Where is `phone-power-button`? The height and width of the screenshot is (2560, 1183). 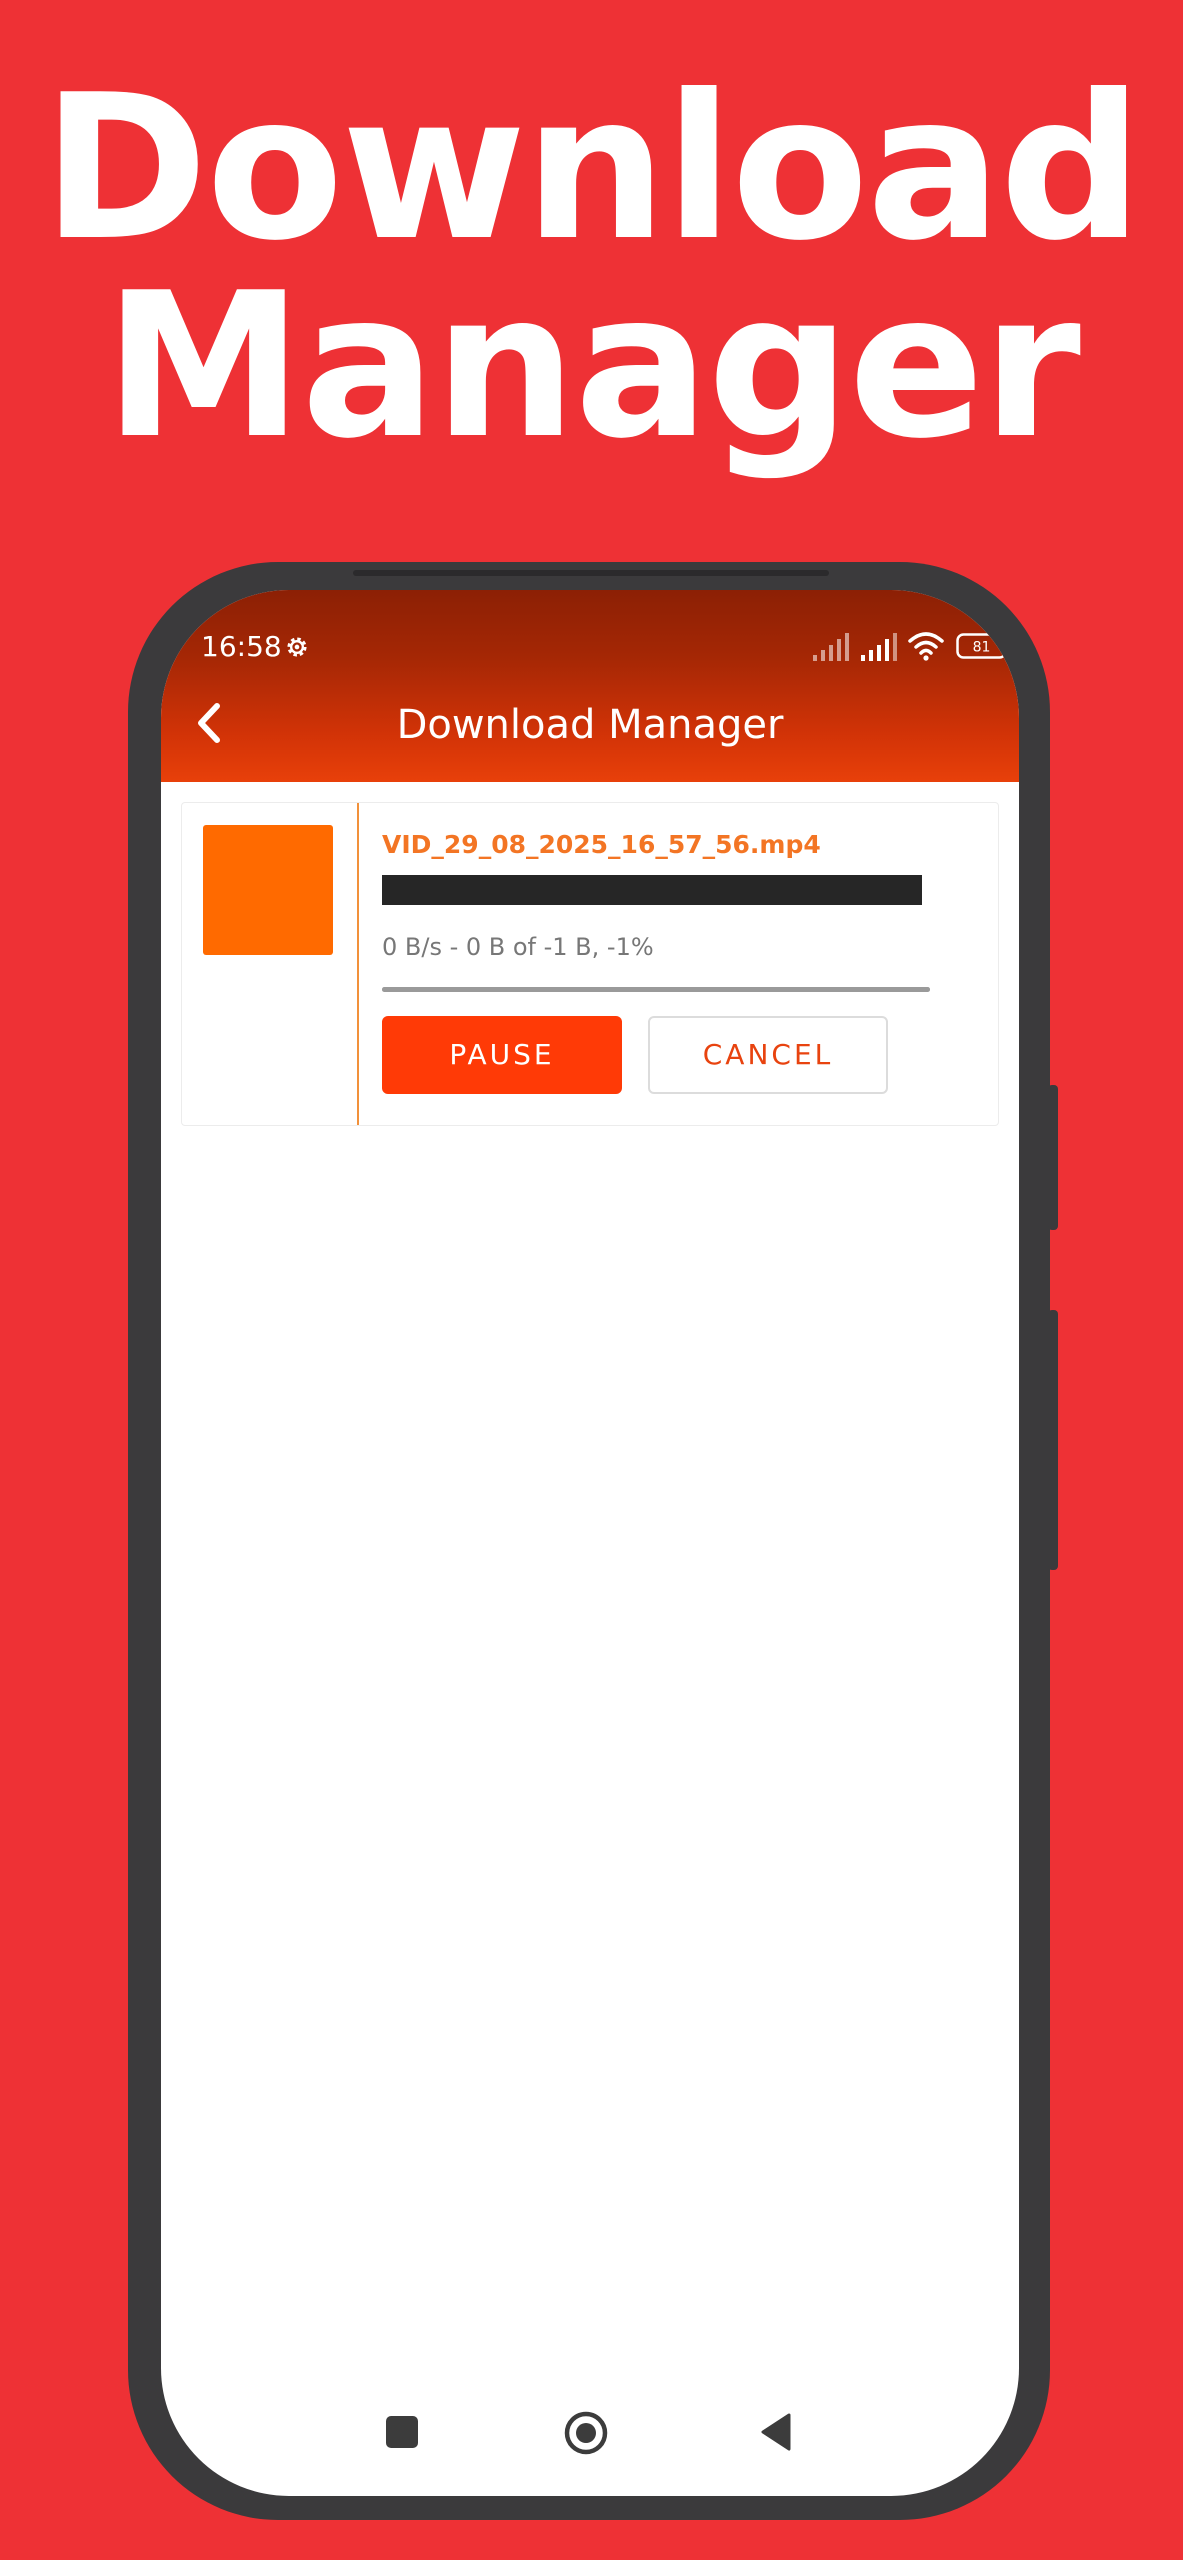 phone-power-button is located at coordinates (1053, 1440).